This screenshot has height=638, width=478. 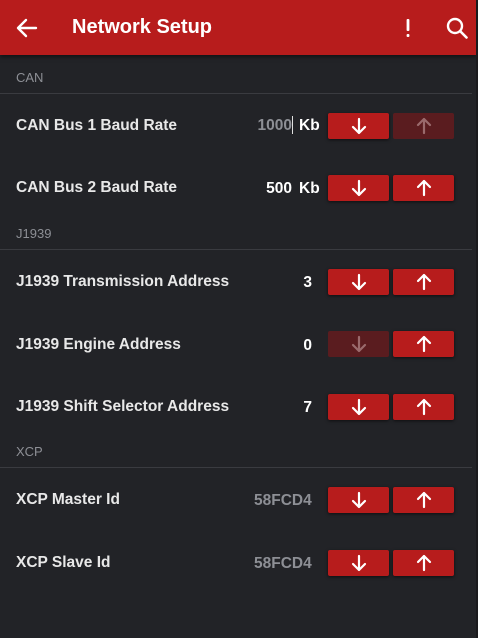 What do you see at coordinates (283, 501) in the screenshot?
I see `xcp-master-id-value: 58FCD4` at bounding box center [283, 501].